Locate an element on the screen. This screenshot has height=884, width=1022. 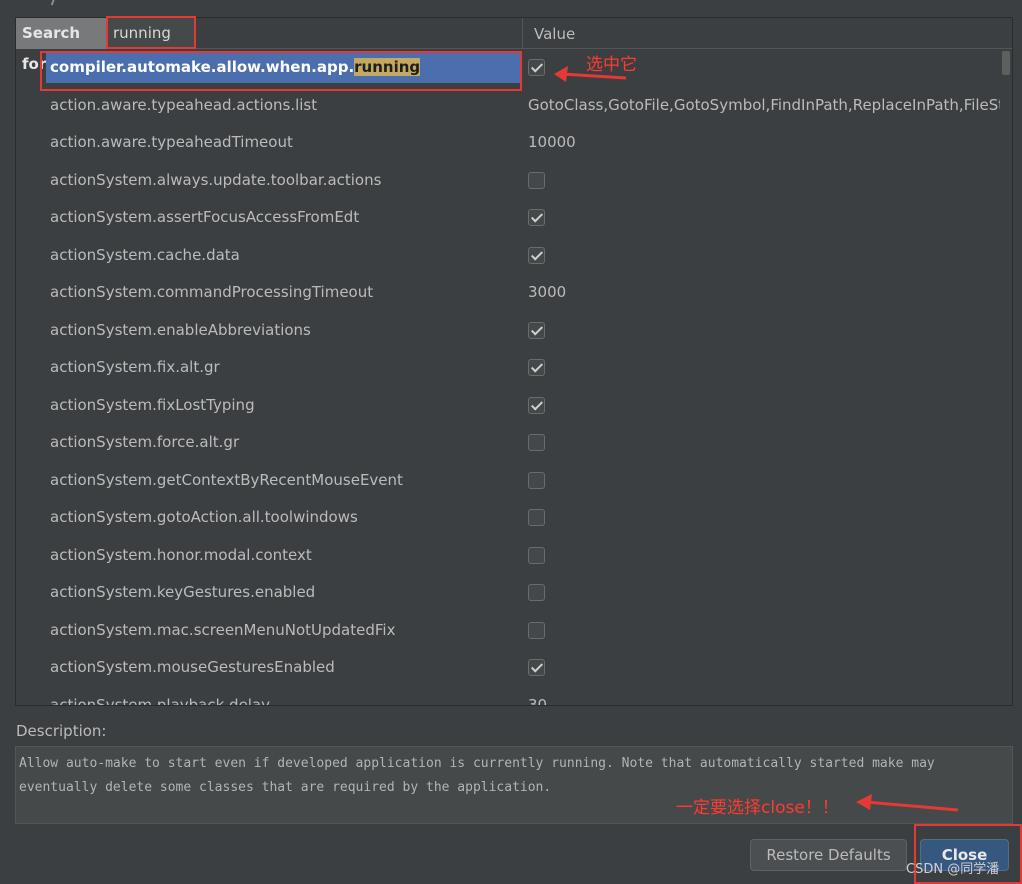
select-it-annotation: 选中它 is located at coordinates (611, 65).